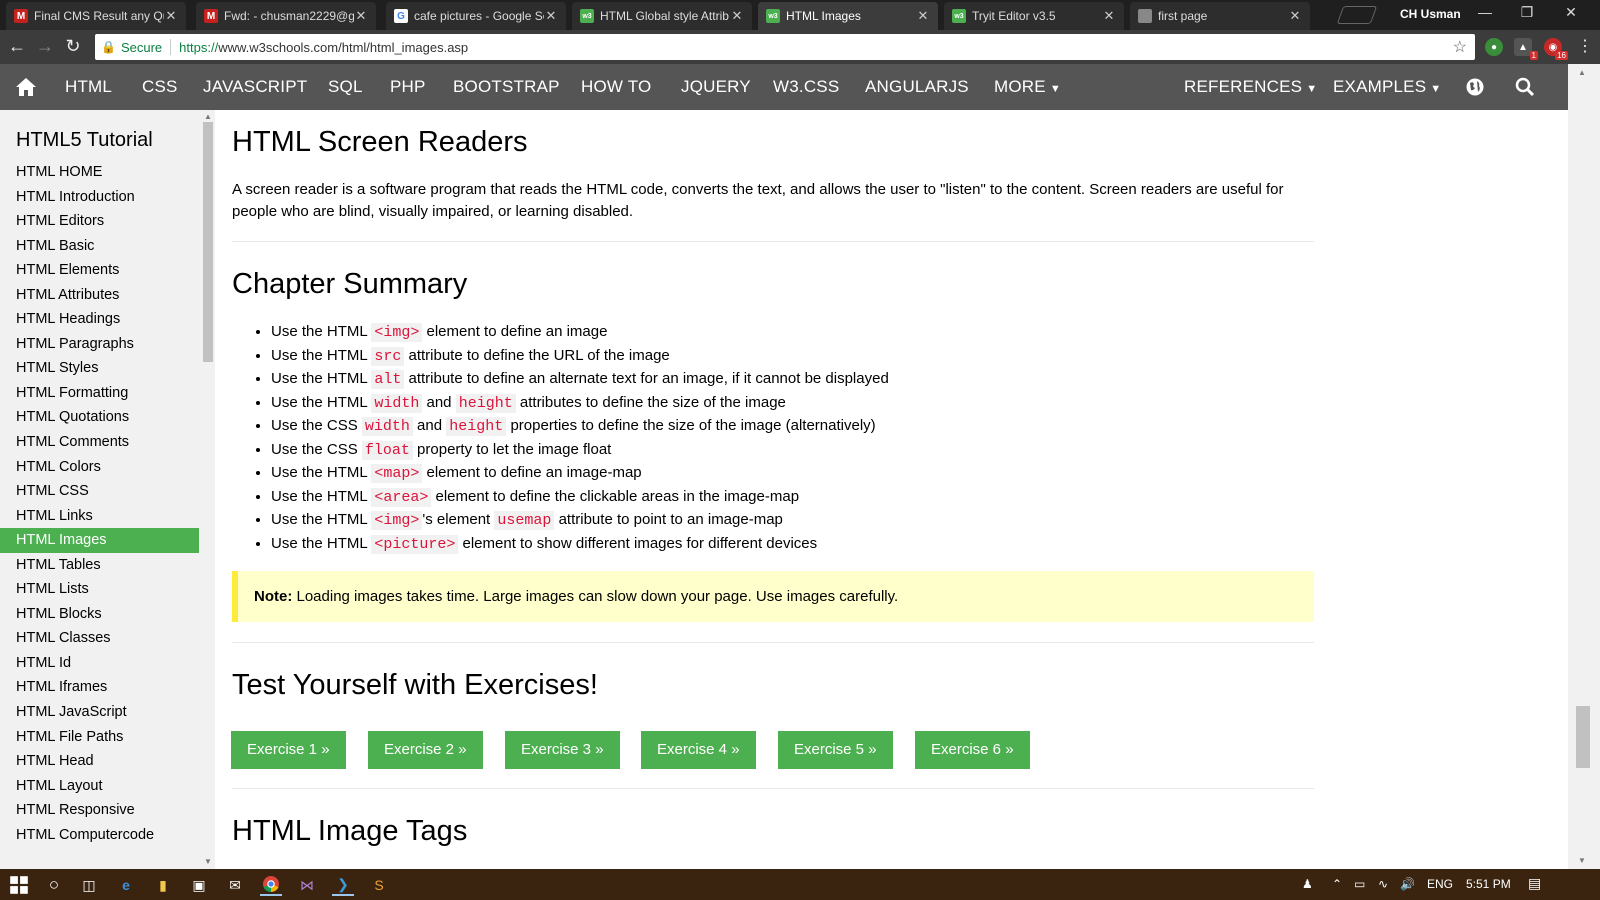  I want to click on exercise-2-button: Exercise 2 », so click(425, 750).